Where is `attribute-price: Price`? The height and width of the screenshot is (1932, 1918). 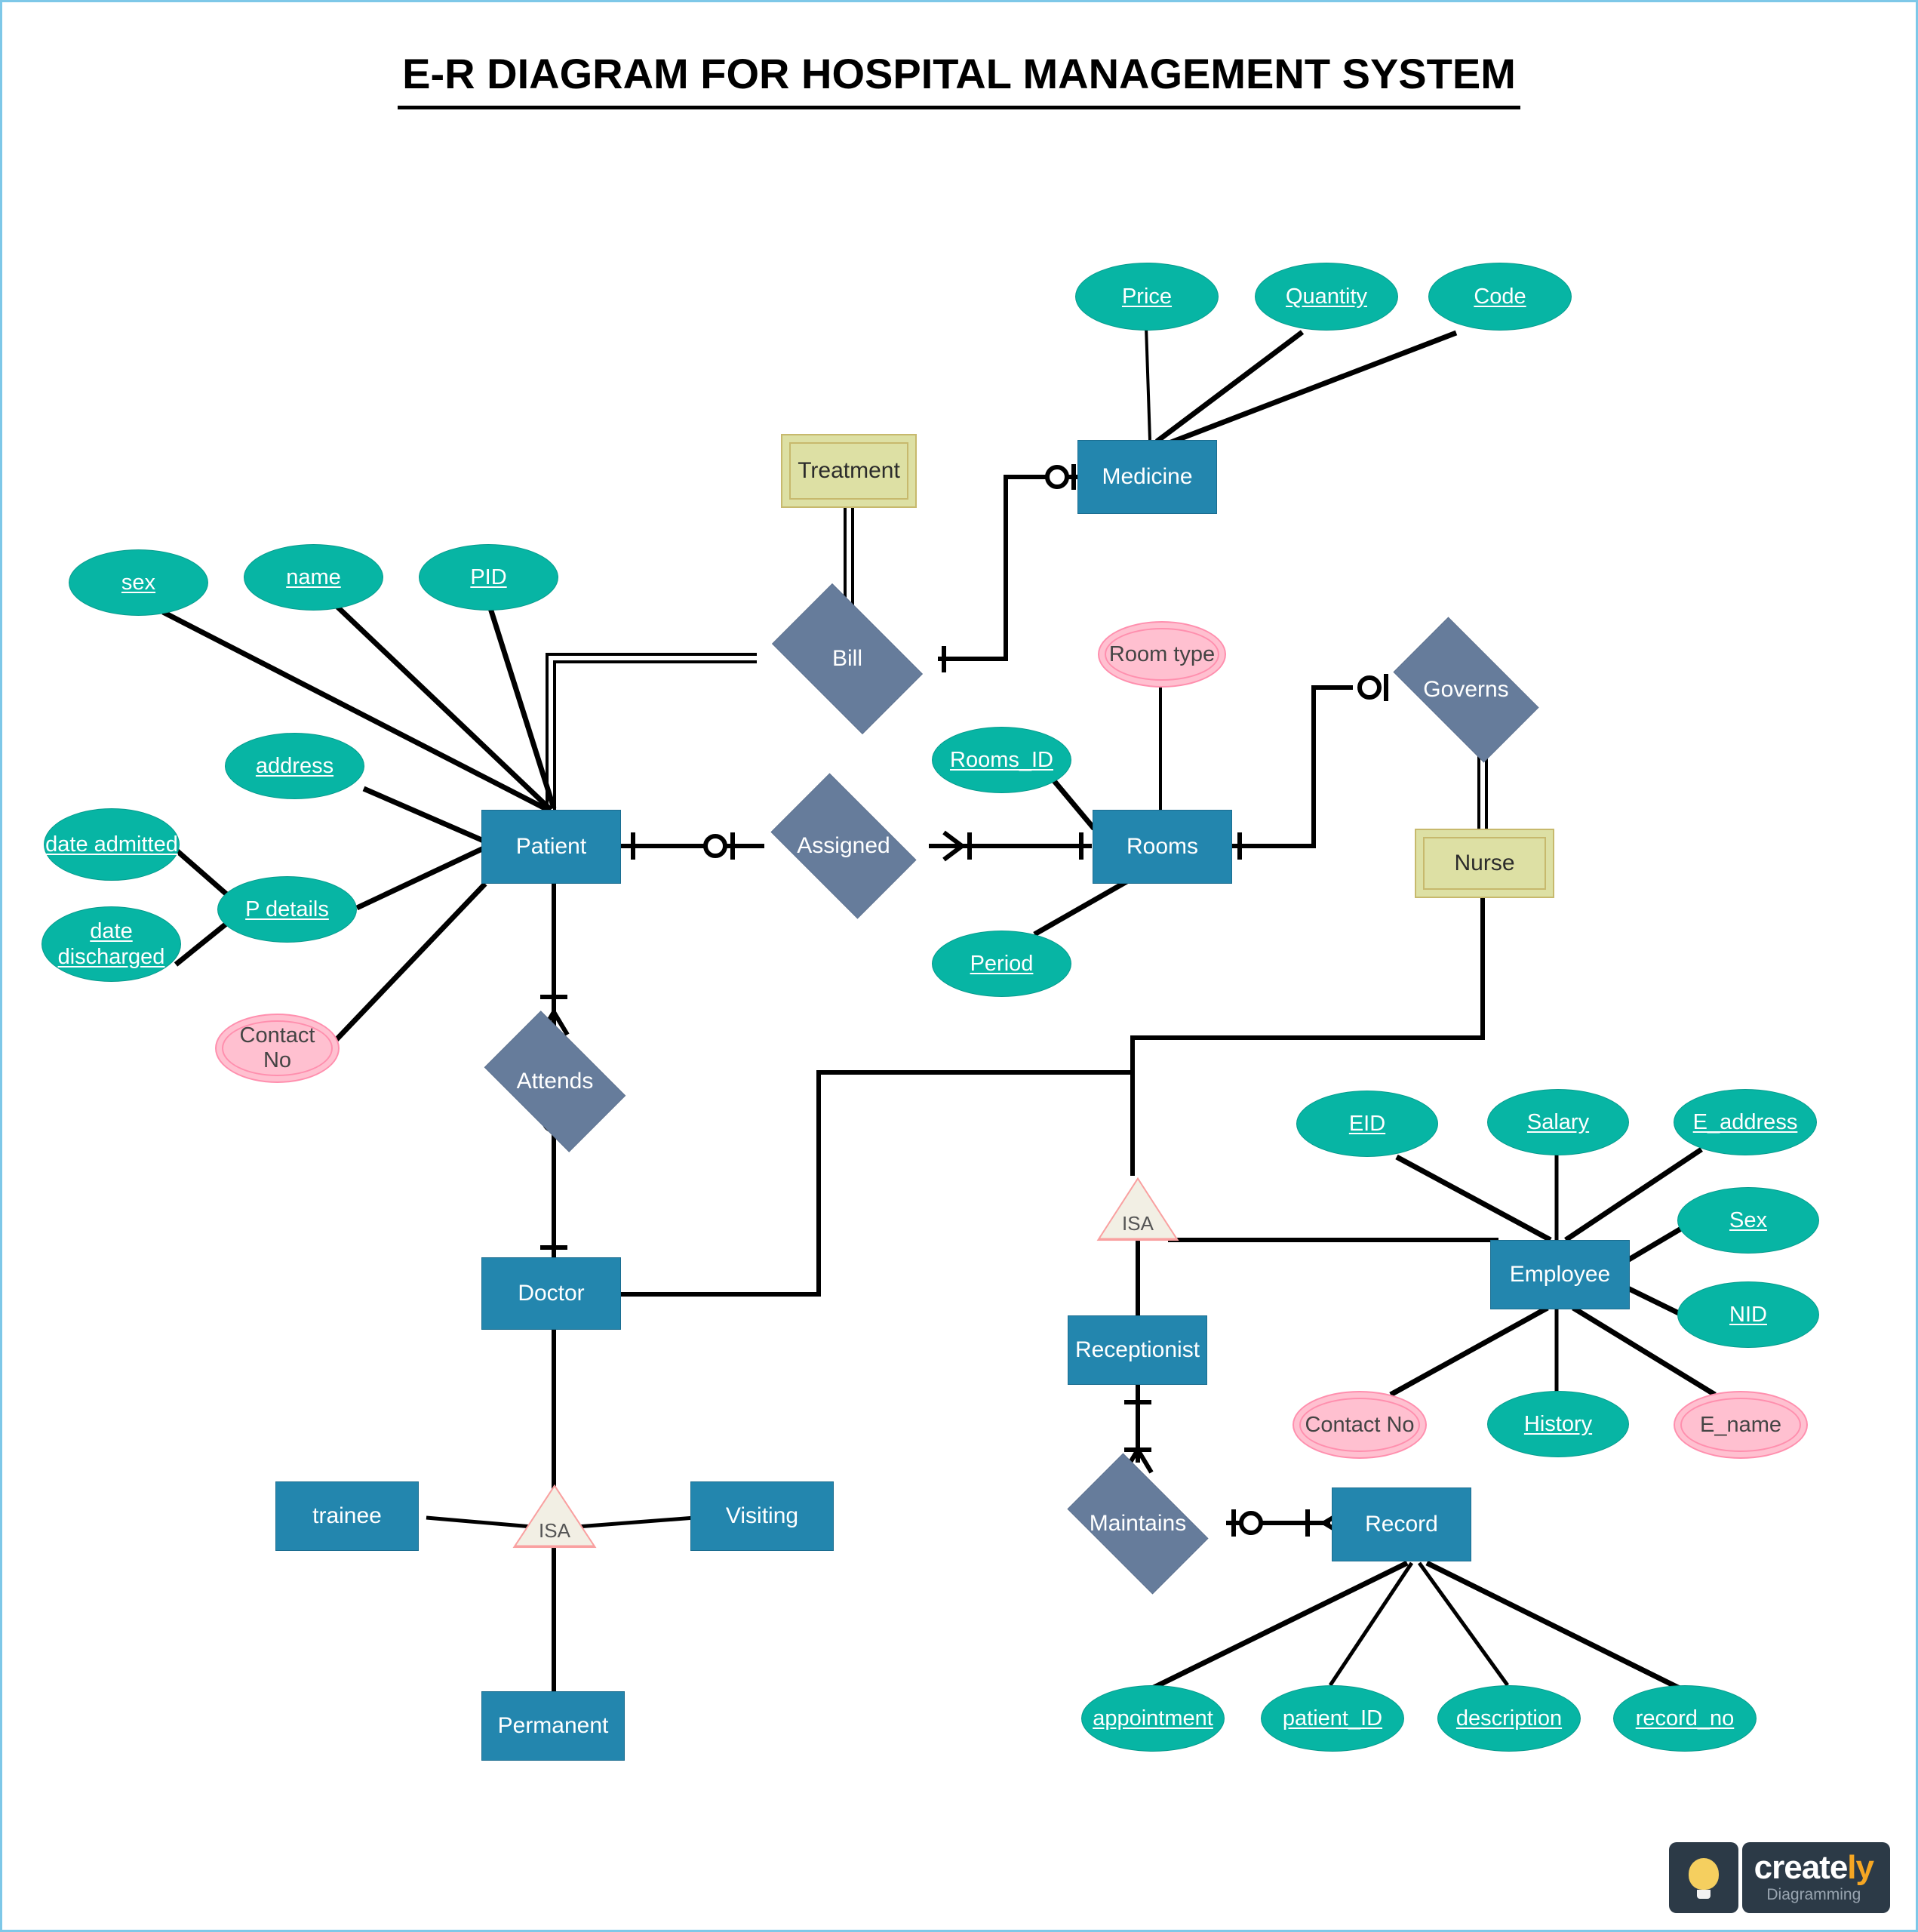
attribute-price: Price is located at coordinates (1147, 297).